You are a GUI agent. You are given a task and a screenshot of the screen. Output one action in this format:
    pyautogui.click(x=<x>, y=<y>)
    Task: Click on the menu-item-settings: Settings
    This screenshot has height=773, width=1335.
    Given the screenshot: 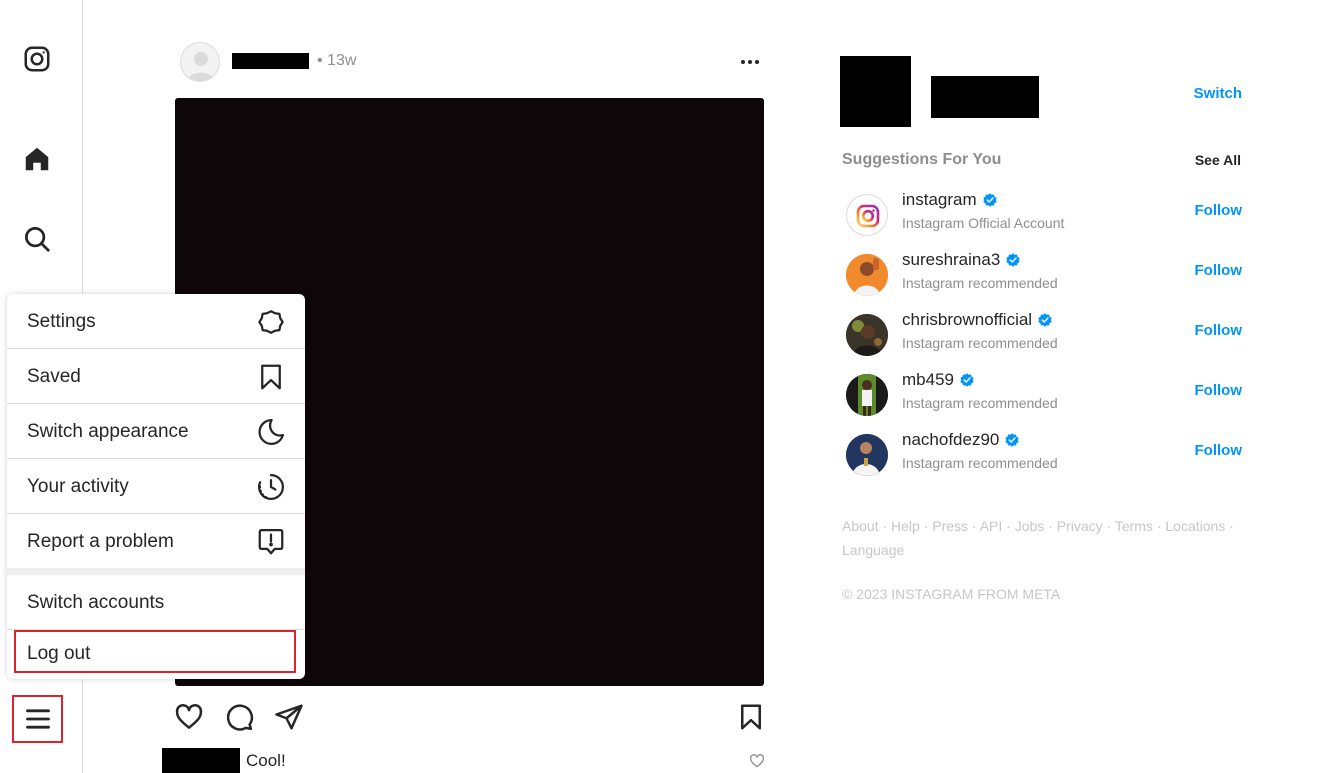 What is the action you would take?
    pyautogui.click(x=156, y=321)
    